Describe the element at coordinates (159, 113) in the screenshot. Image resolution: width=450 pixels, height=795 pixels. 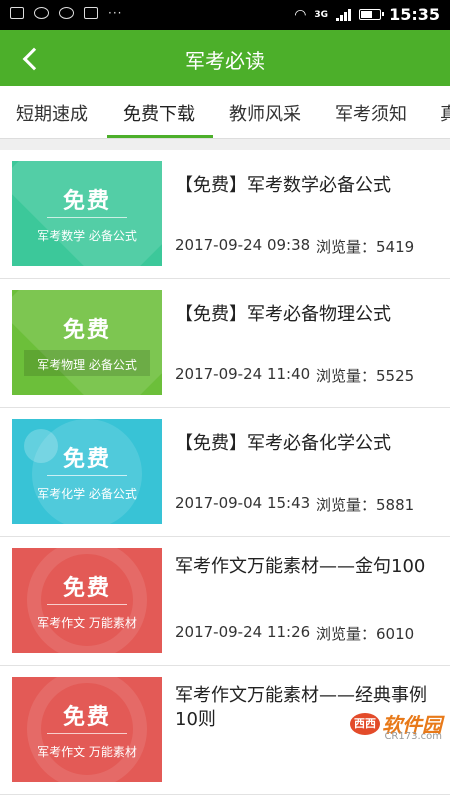
I see `tab-free-download: 免费下载` at that location.